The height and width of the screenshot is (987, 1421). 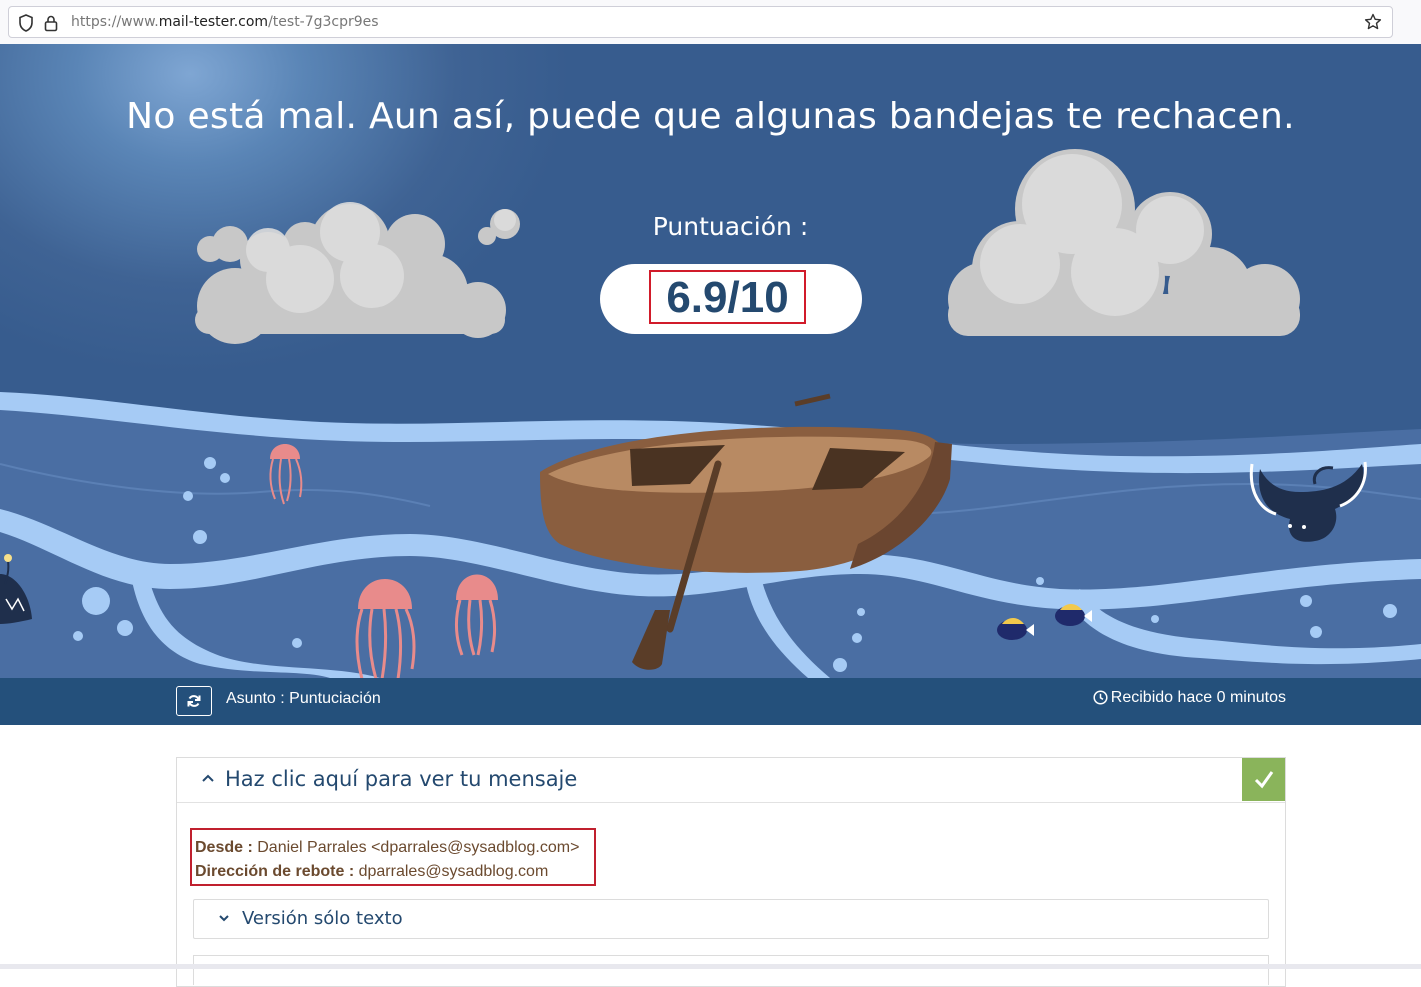 What do you see at coordinates (731, 919) in the screenshot?
I see `text-version-panel: Versión sólo texto` at bounding box center [731, 919].